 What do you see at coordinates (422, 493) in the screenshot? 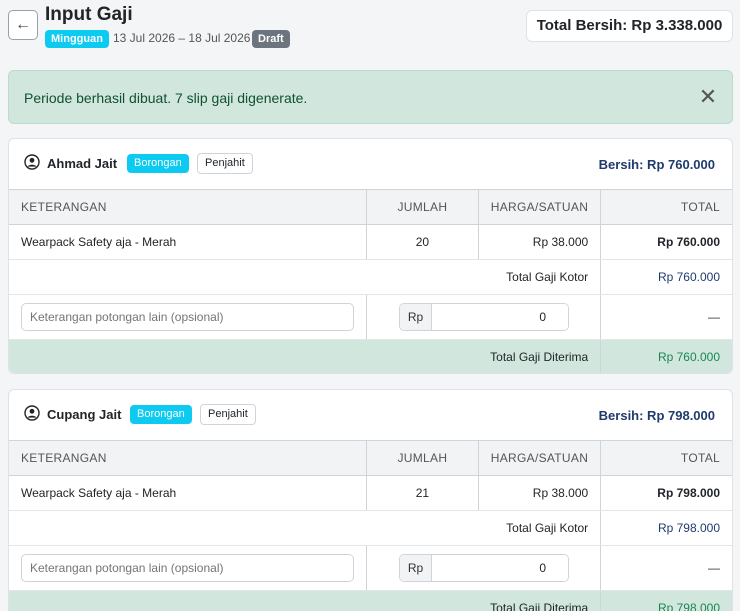
I see `item-quantity: 21` at bounding box center [422, 493].